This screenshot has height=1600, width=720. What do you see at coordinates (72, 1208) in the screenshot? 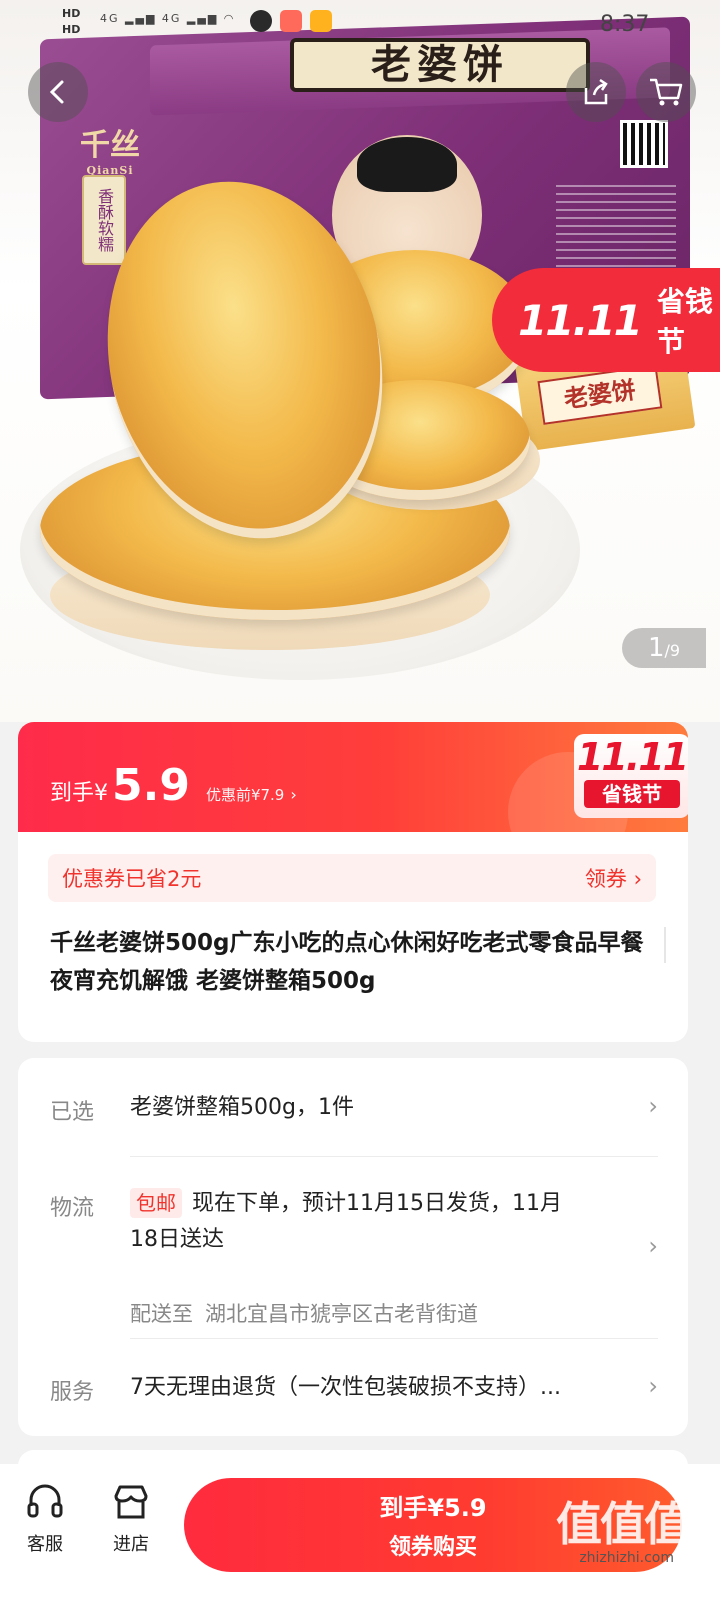
I see `logistics-label: 物流` at bounding box center [72, 1208].